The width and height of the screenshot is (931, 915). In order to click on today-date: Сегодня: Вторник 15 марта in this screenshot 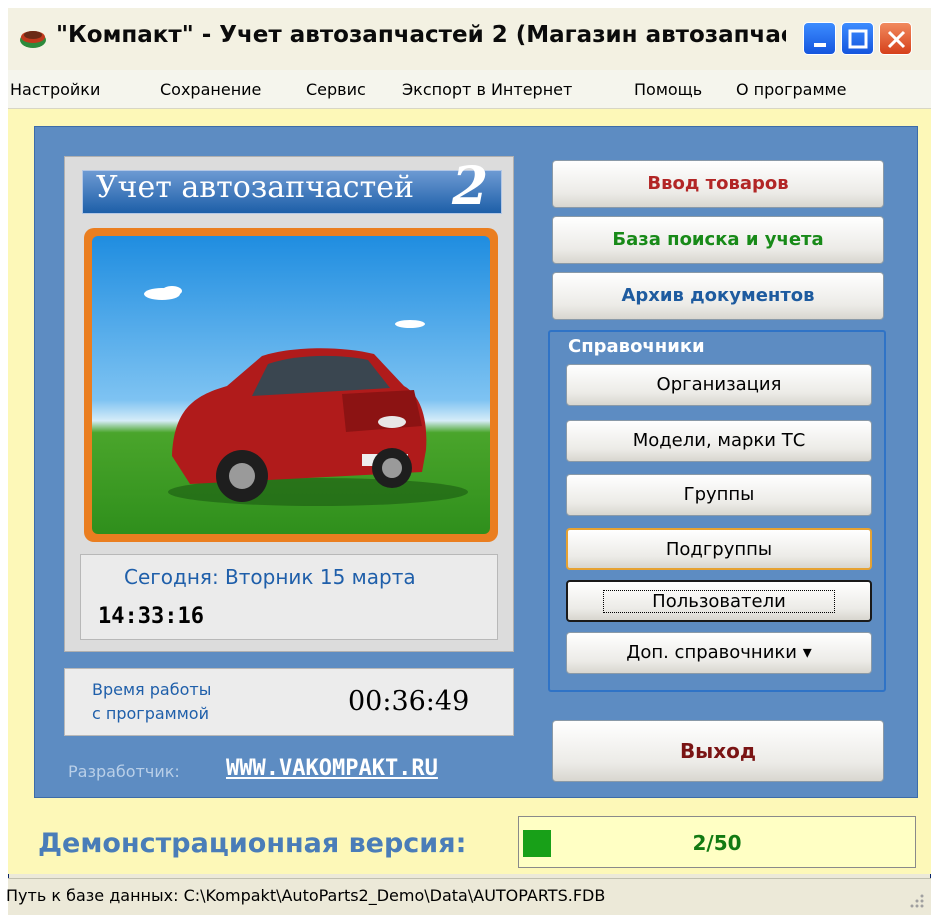, I will do `click(270, 577)`.